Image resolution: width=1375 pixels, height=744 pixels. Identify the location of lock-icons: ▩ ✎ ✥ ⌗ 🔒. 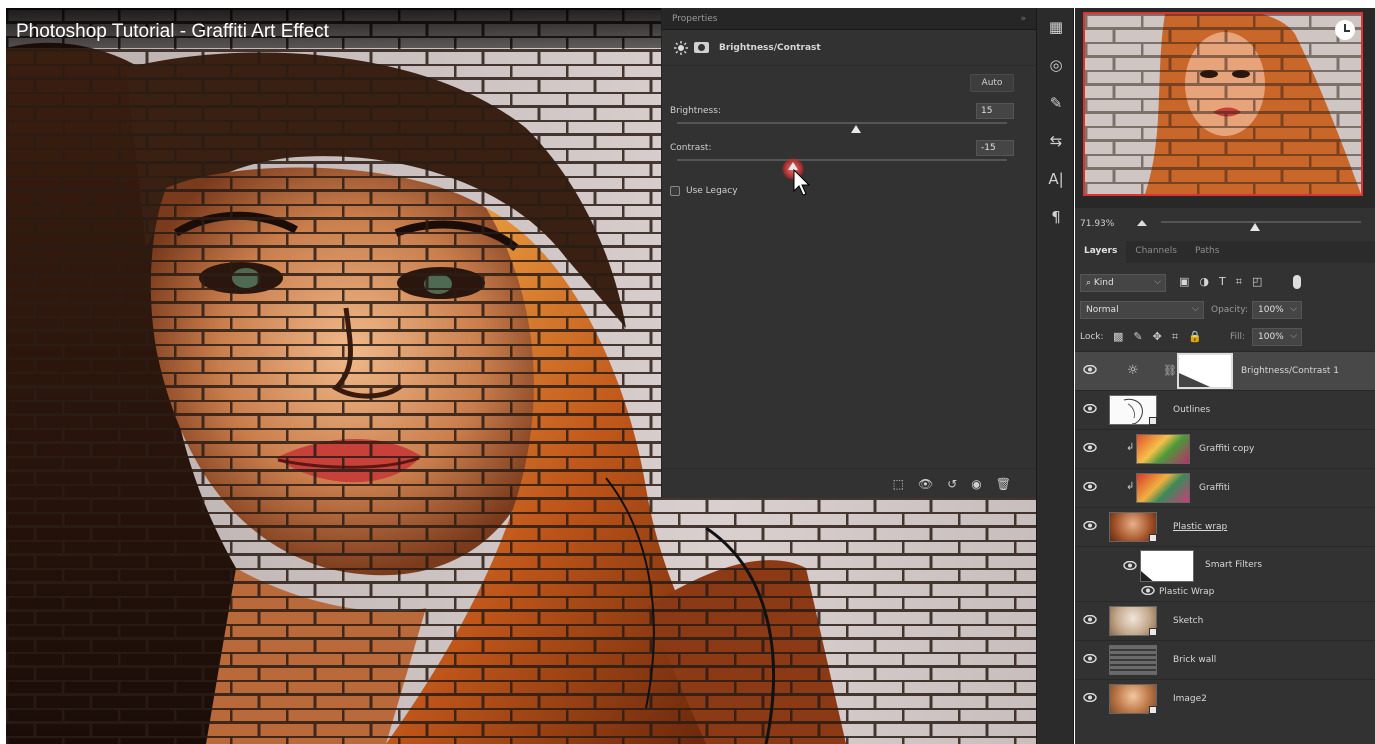
(1157, 337).